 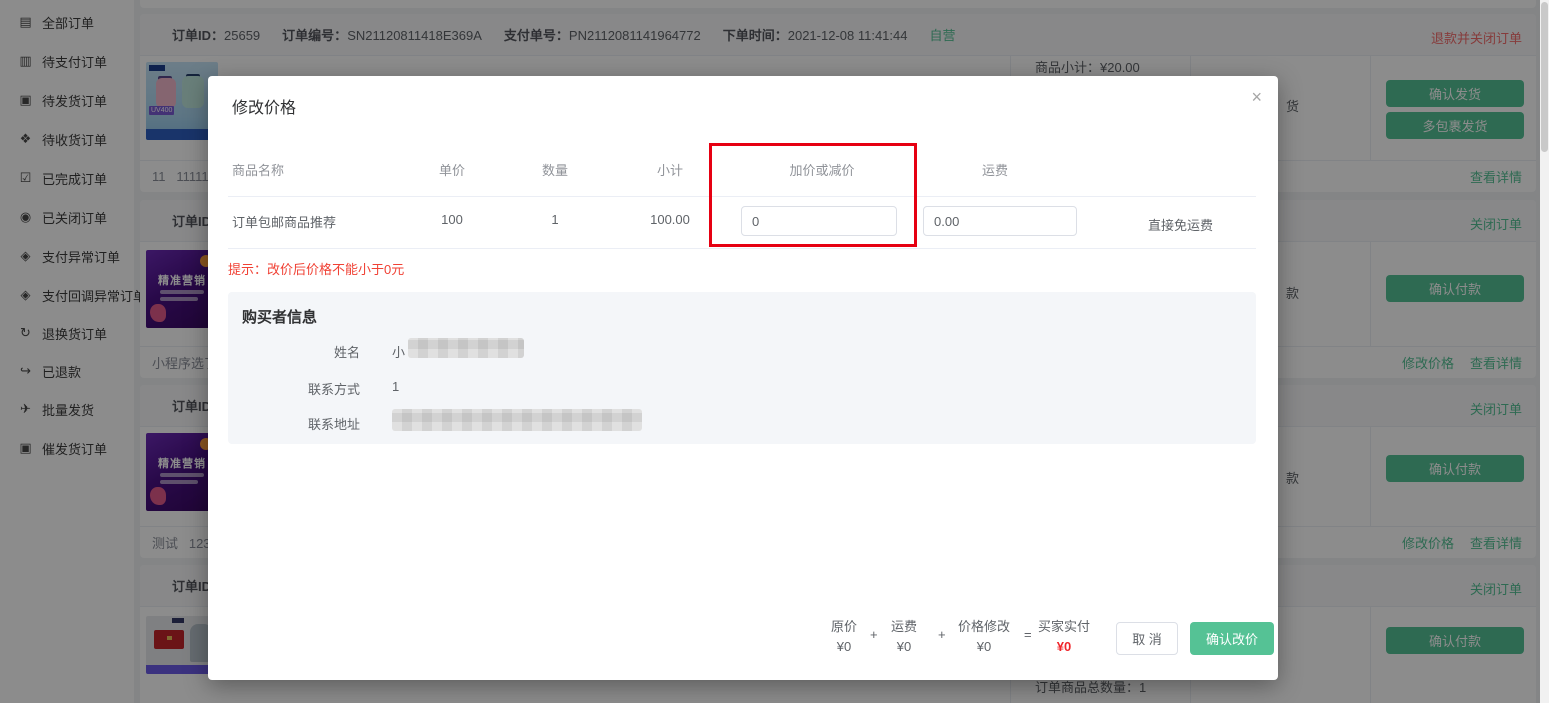 I want to click on confirm-modify-price-button: 确认改价, so click(x=1232, y=638).